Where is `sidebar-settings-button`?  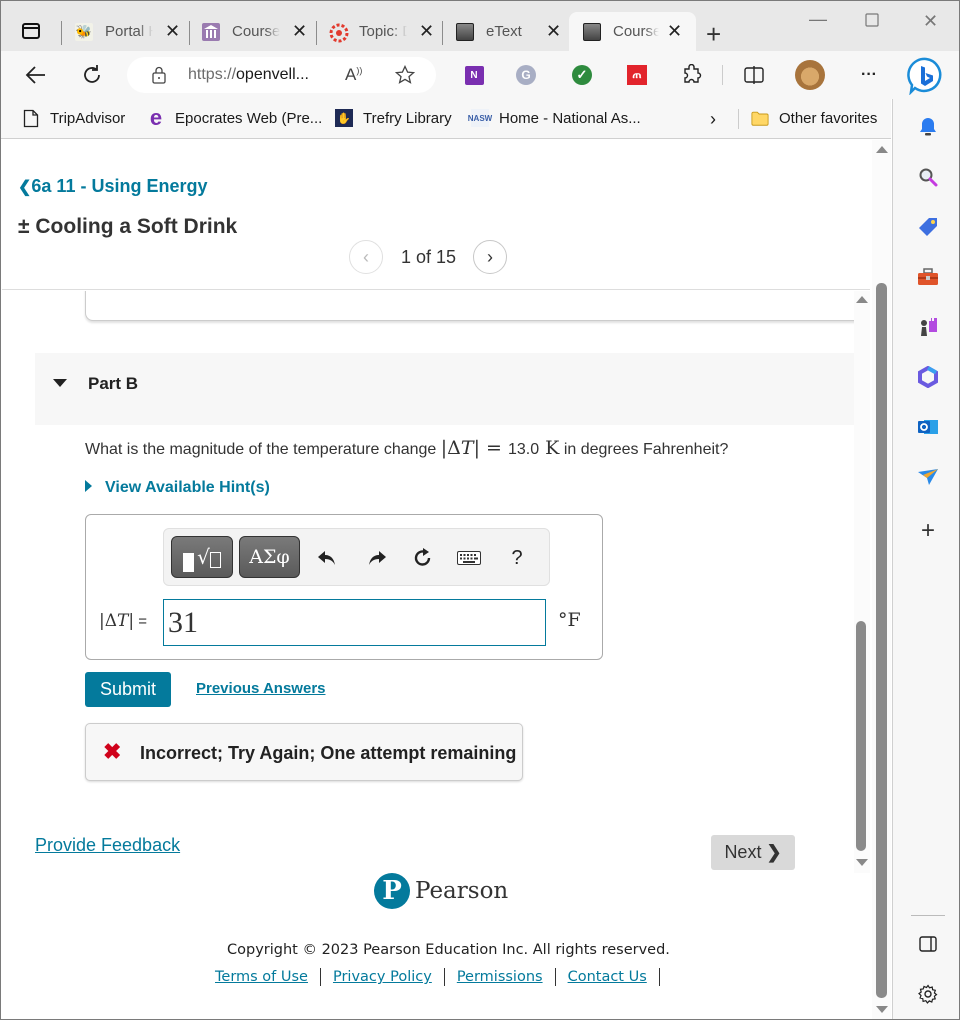 sidebar-settings-button is located at coordinates (928, 994).